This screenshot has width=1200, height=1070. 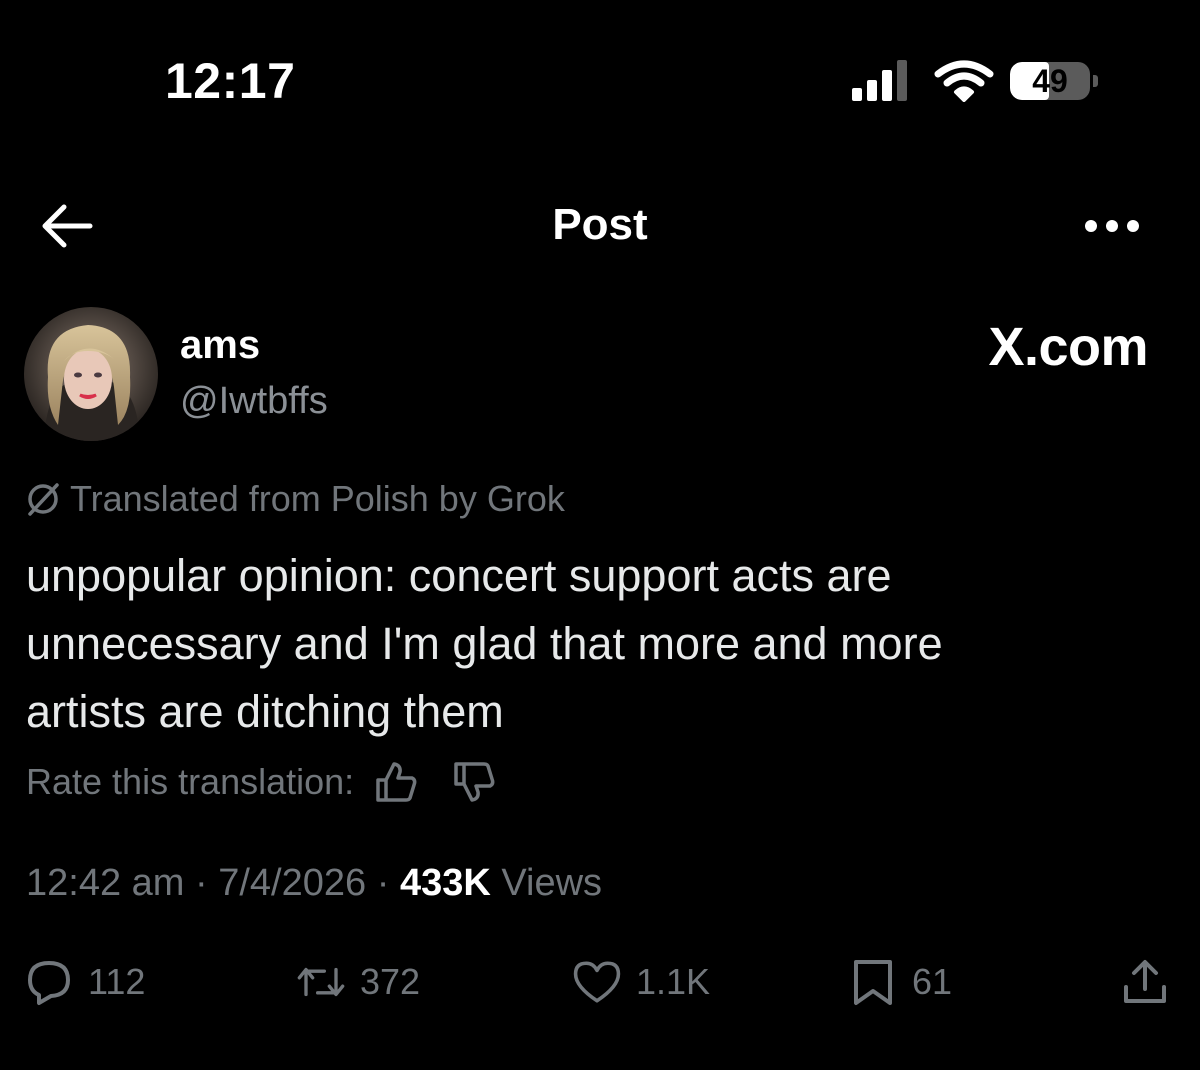 I want to click on thumbs-down-icon, so click(x=474, y=782).